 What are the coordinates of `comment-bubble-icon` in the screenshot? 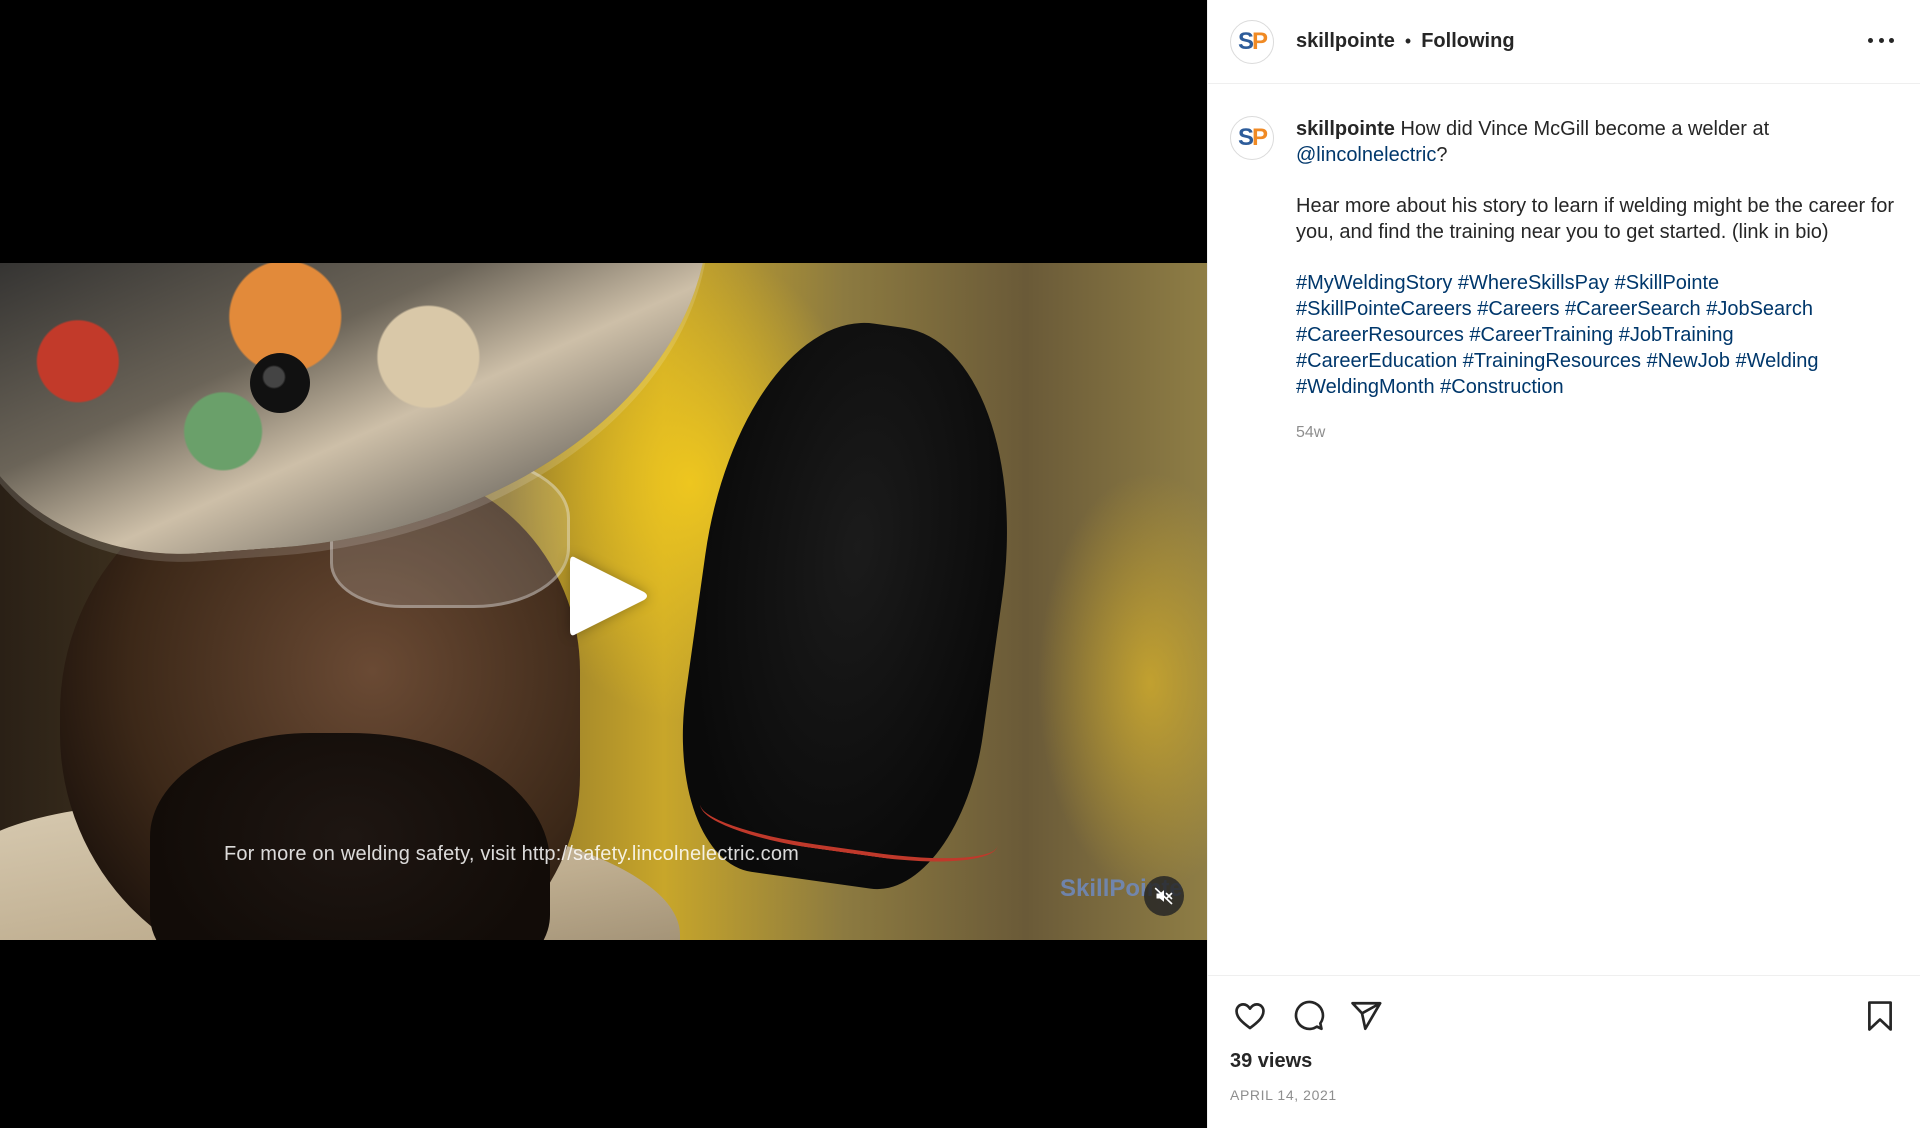 It's located at (1309, 1015).